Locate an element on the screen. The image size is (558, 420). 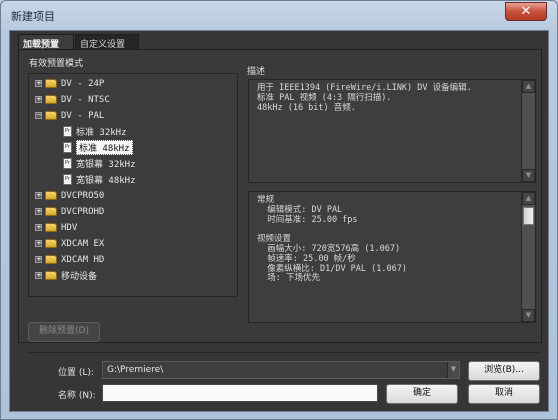
tab-load-preset: 加载预置 is located at coordinates (46, 42).